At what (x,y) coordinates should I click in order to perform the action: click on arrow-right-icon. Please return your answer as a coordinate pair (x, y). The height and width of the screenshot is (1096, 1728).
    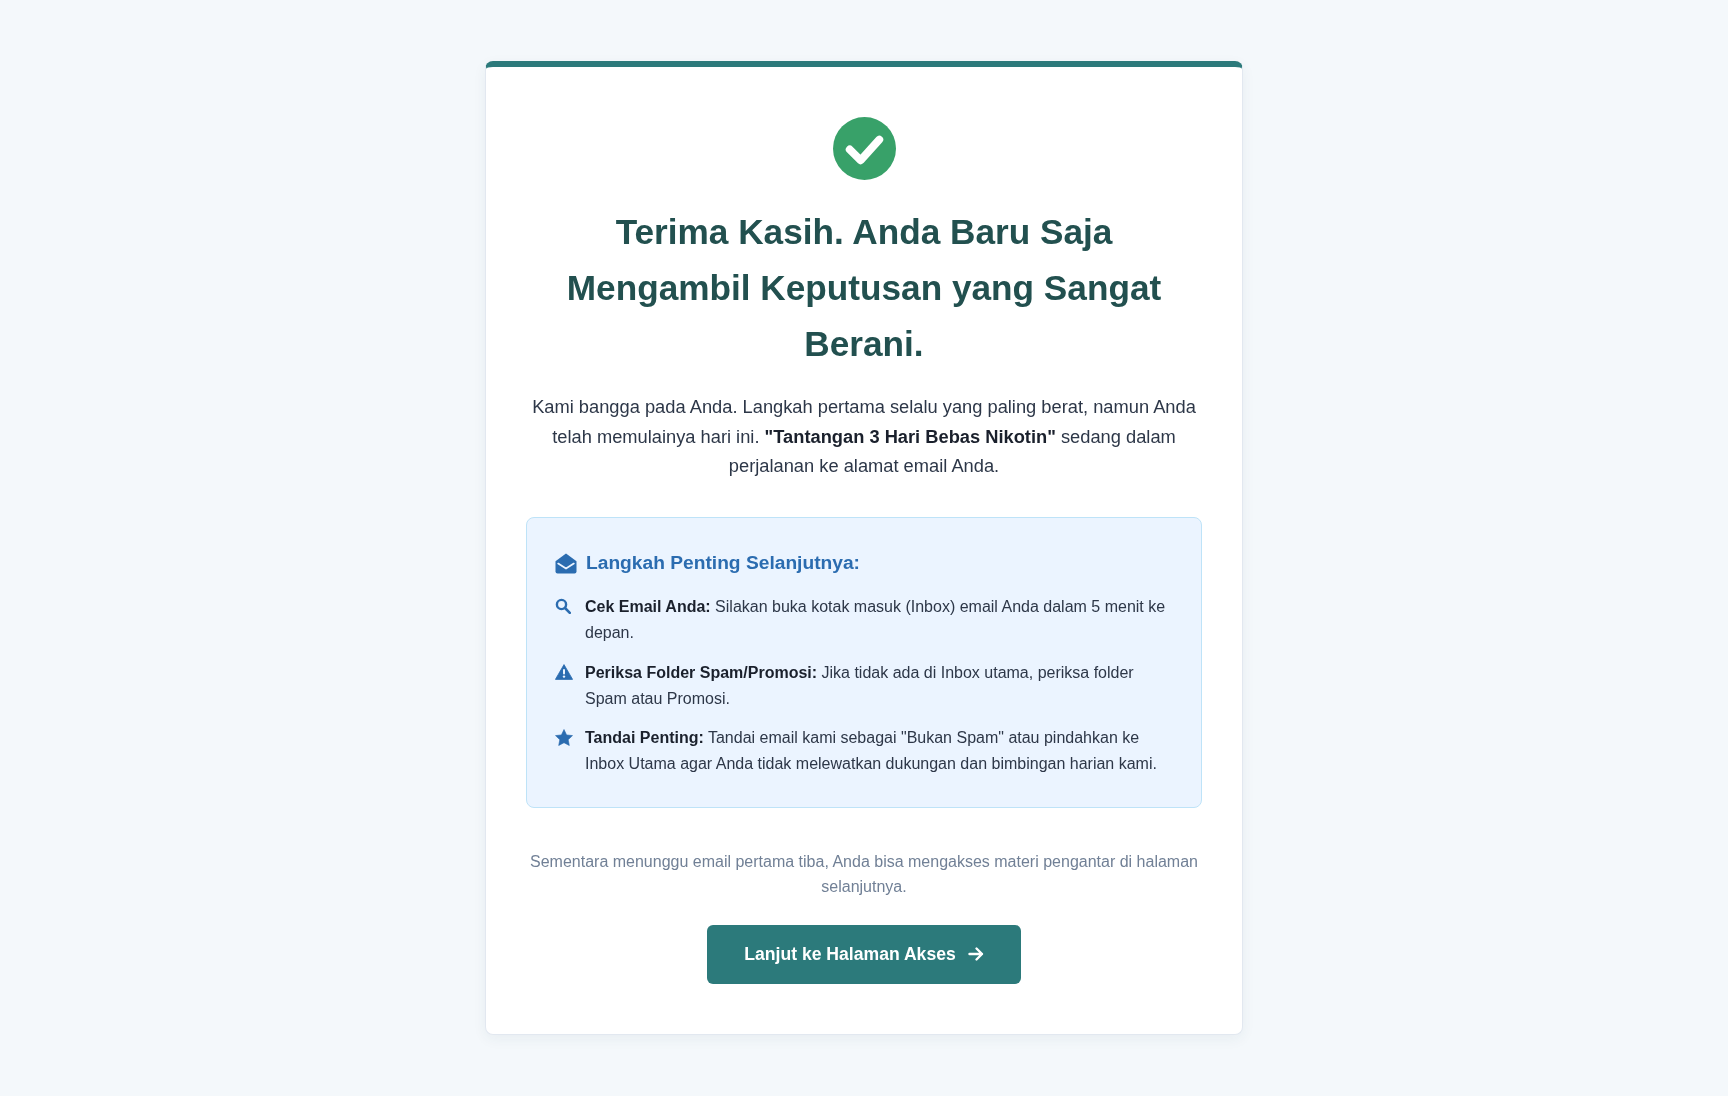
    Looking at the image, I should click on (975, 954).